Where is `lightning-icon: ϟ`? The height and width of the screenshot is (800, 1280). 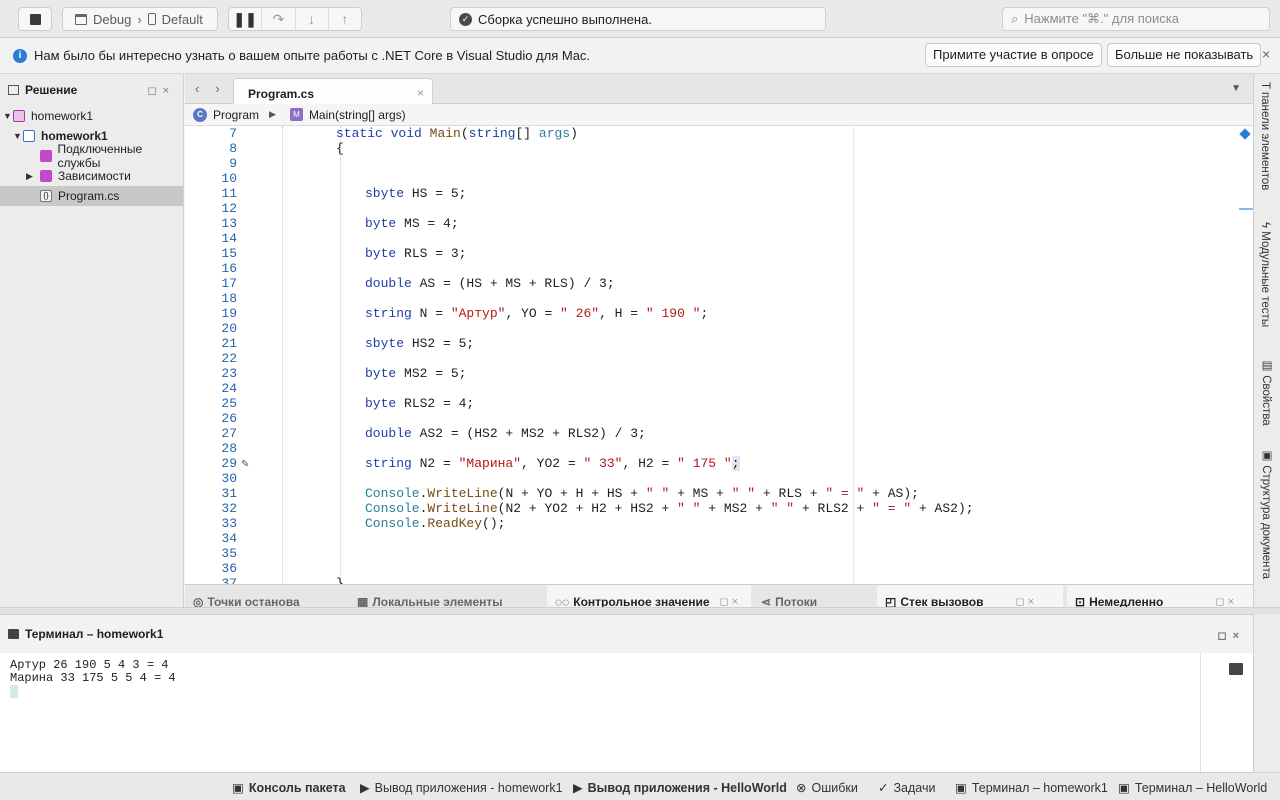 lightning-icon: ϟ is located at coordinates (1265, 227).